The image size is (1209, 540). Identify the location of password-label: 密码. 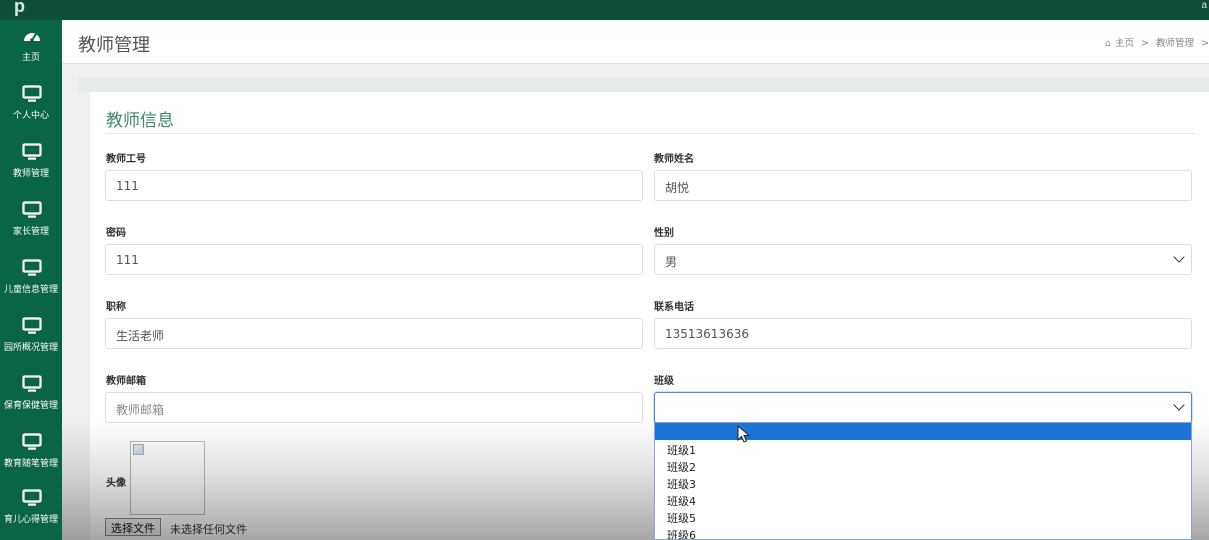
(116, 233).